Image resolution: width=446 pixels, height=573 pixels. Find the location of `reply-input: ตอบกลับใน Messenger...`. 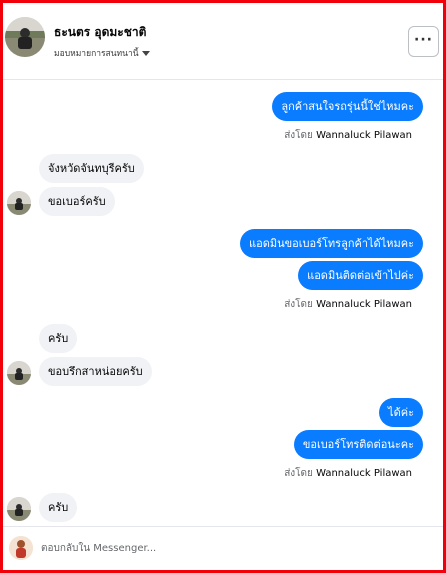

reply-input: ตอบกลับใน Messenger... is located at coordinates (98, 548).